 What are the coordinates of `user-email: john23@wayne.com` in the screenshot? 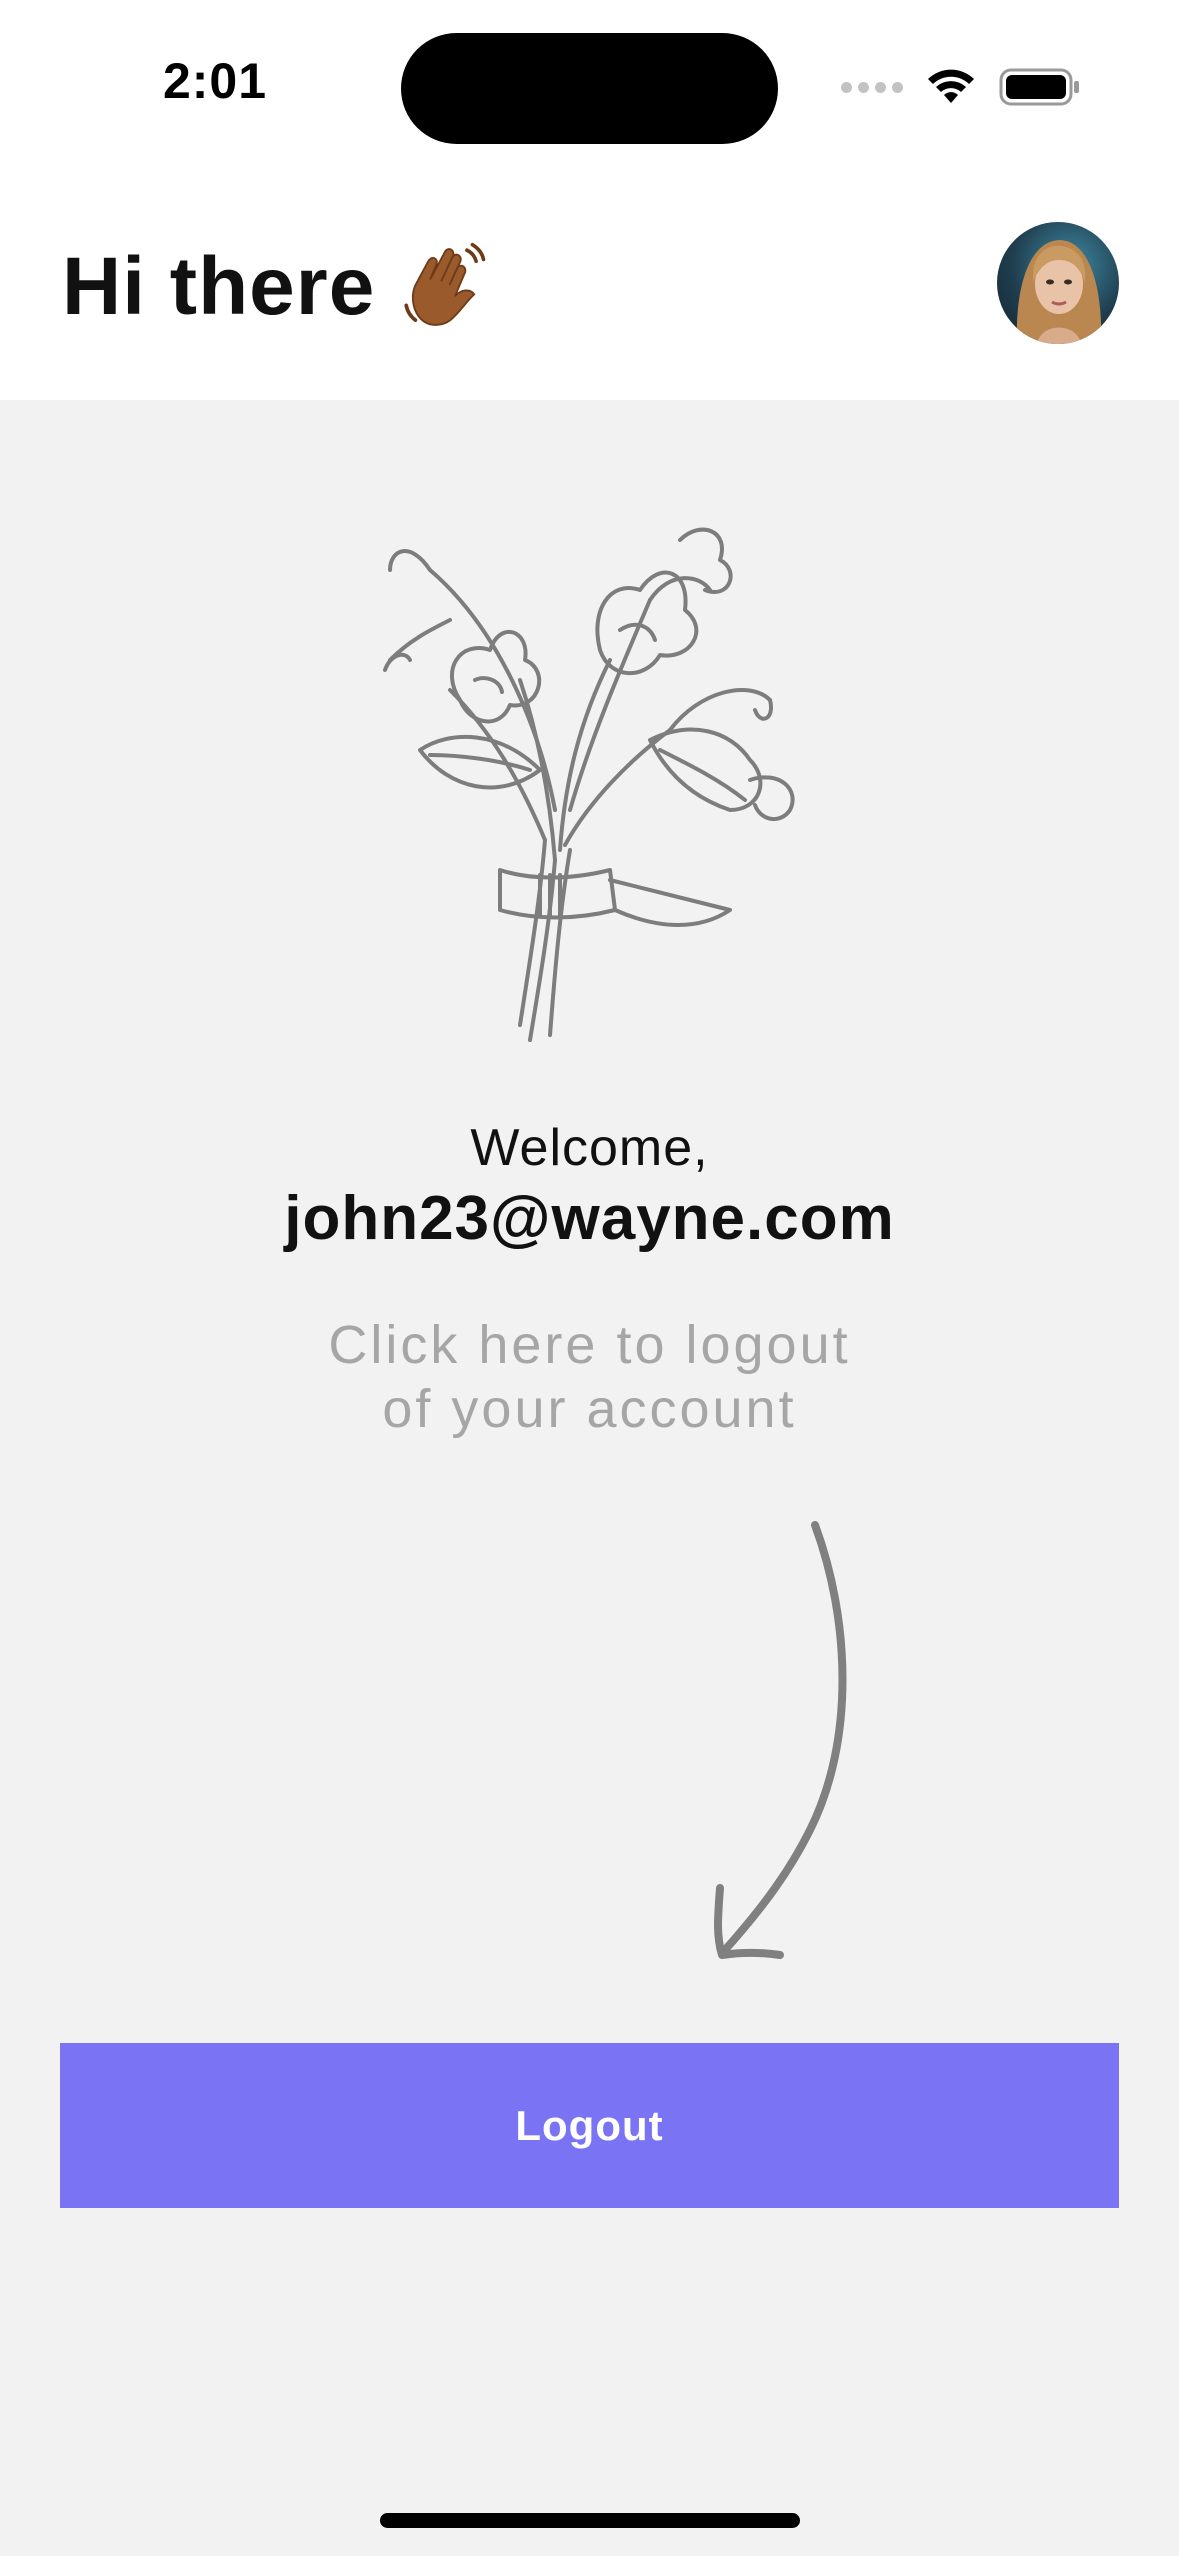 It's located at (589, 1218).